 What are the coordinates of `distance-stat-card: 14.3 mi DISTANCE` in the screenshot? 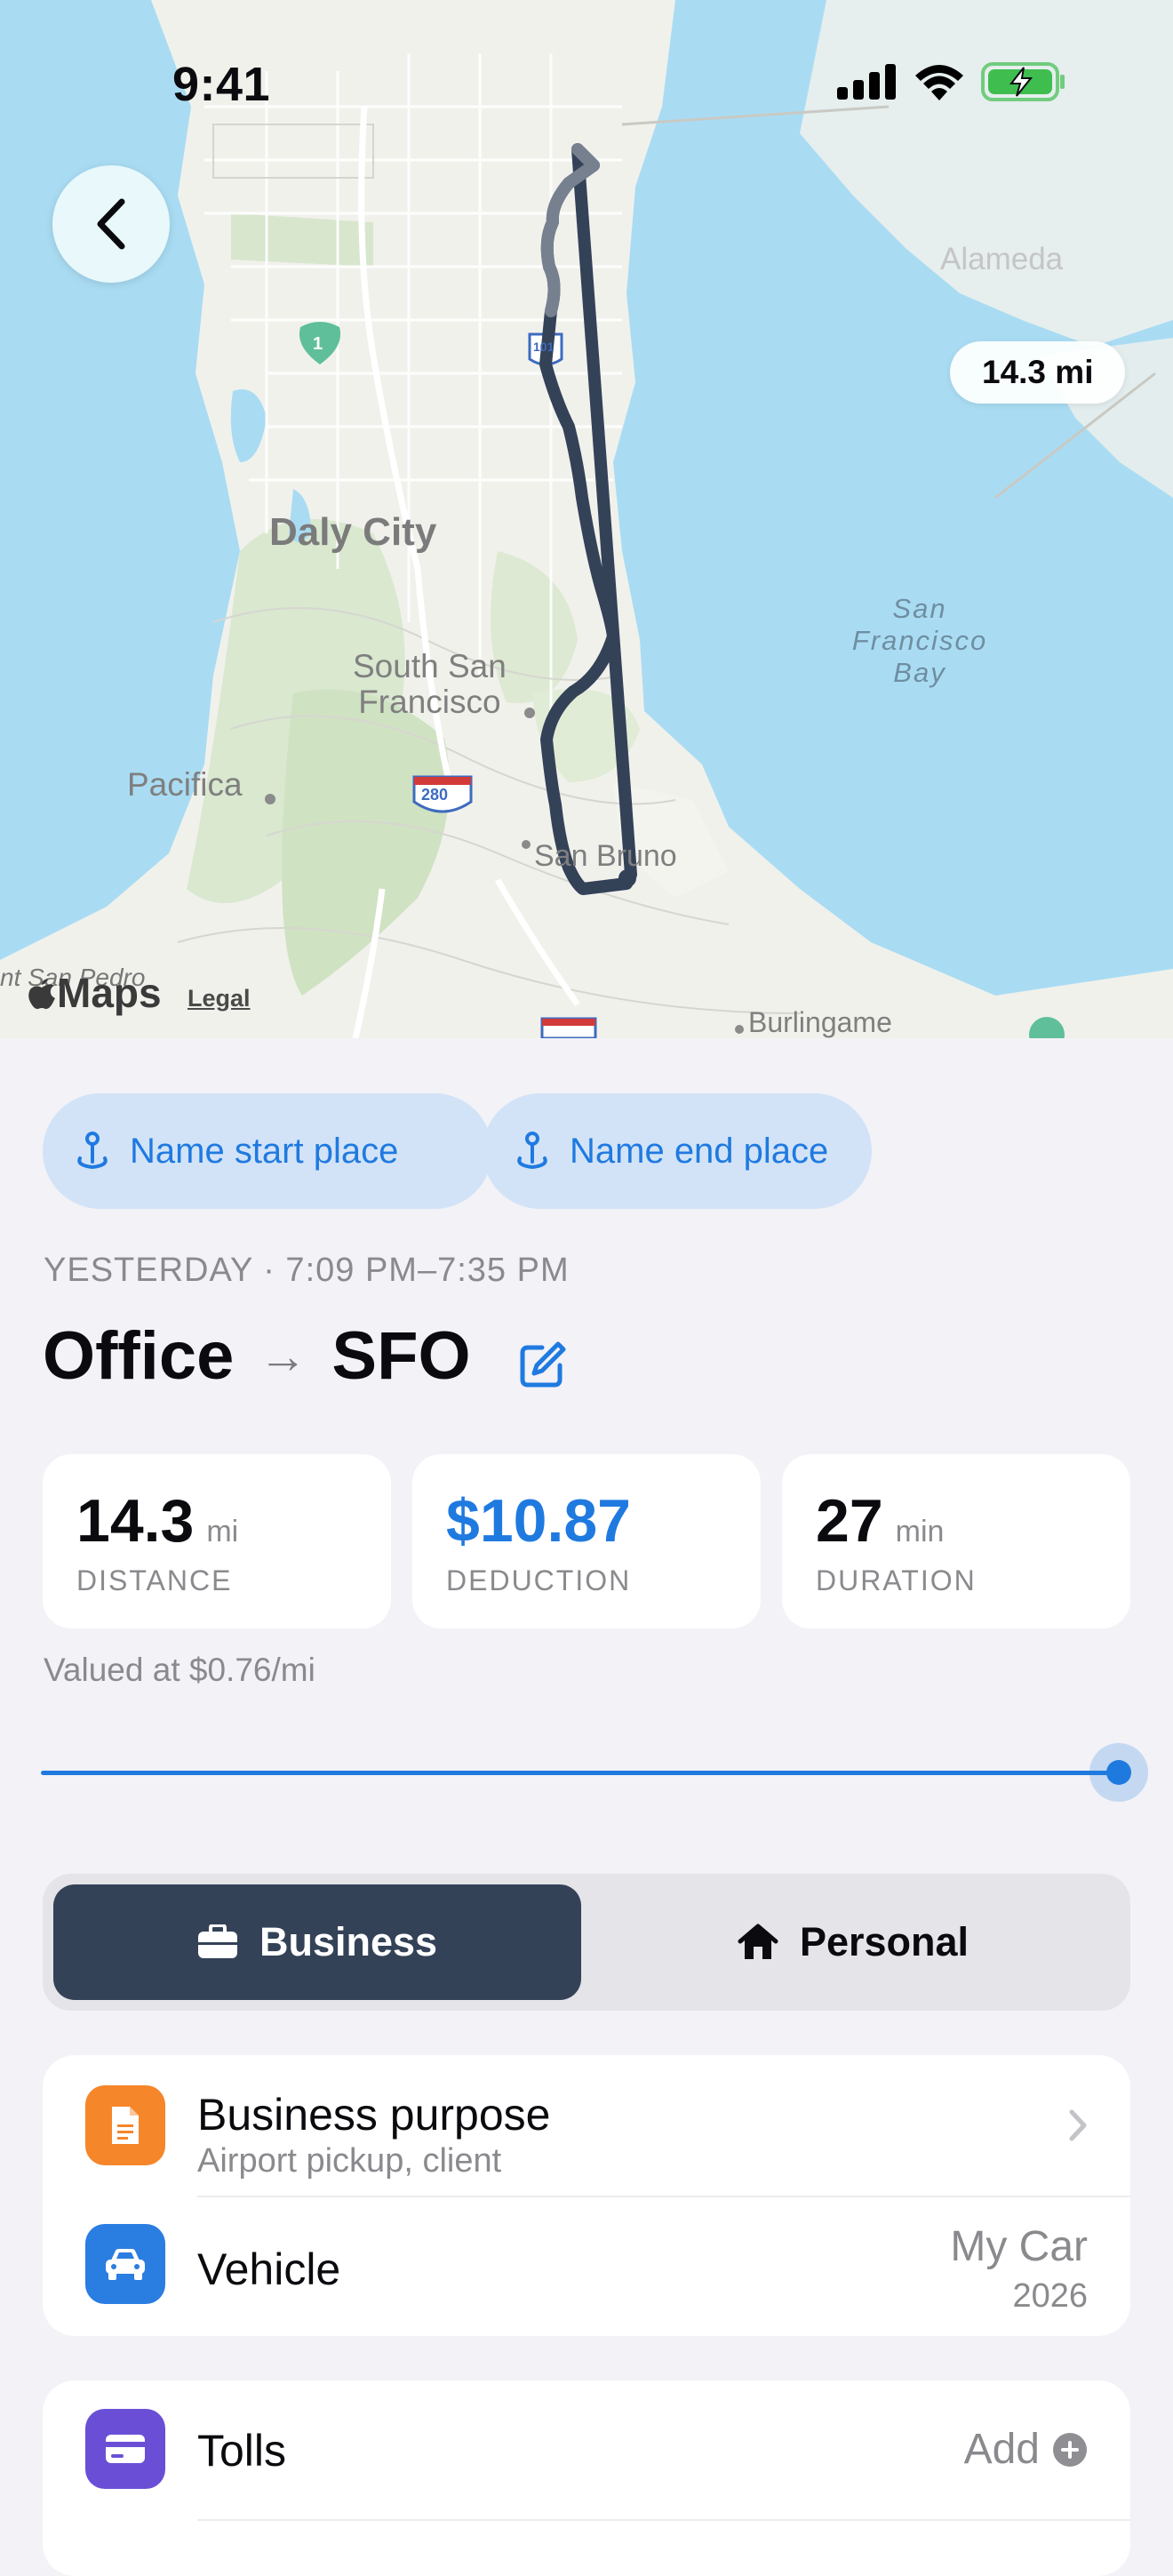 It's located at (217, 1541).